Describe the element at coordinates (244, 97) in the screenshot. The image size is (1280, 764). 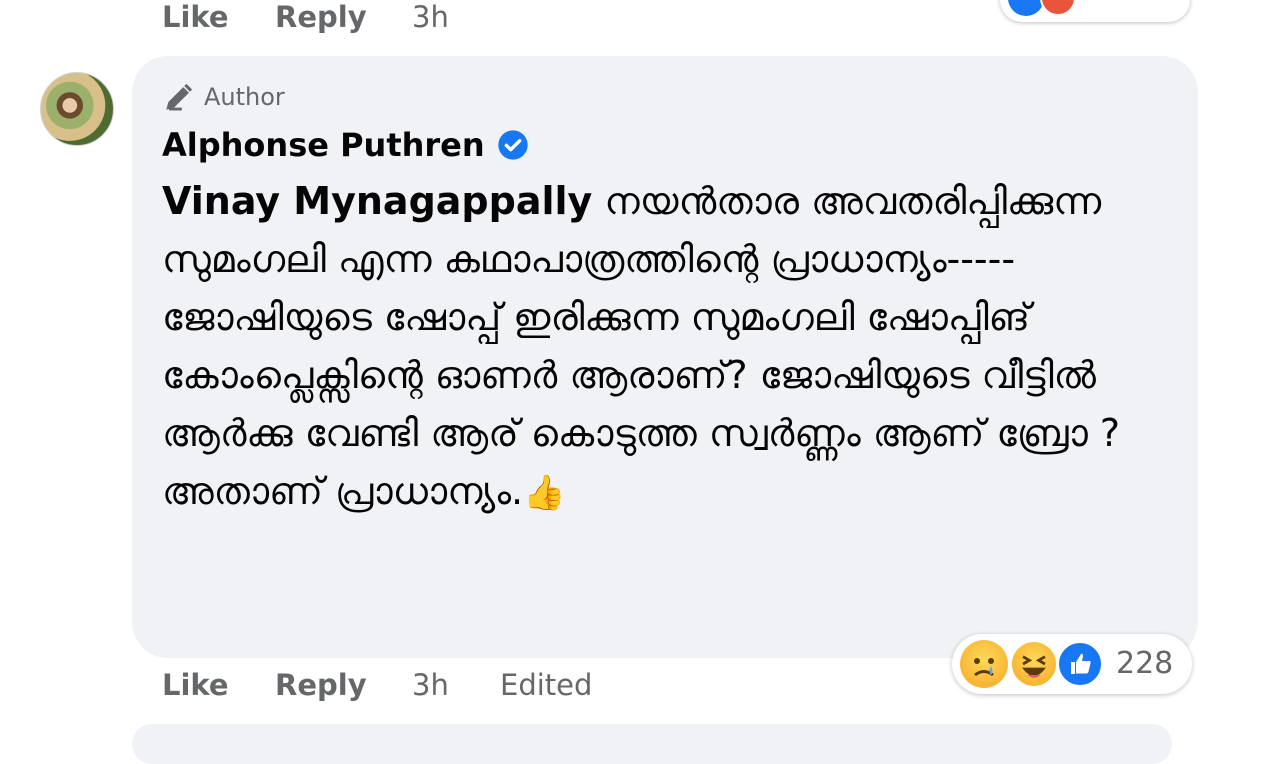
I see `author-badge-label: Author` at that location.